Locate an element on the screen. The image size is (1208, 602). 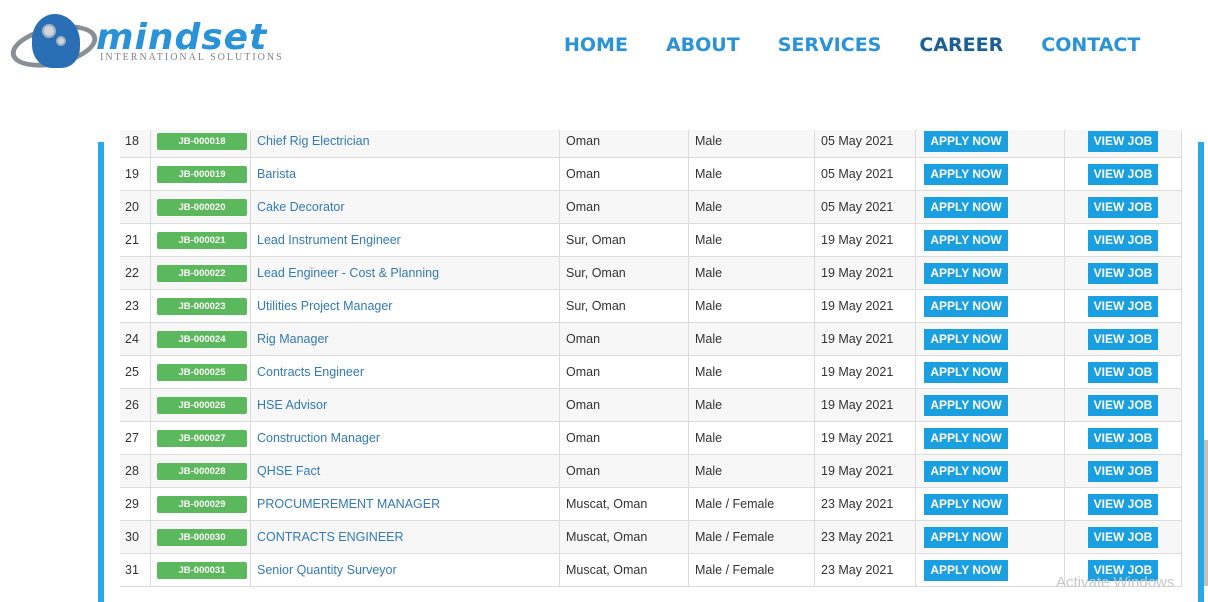
job-code-cell: JB-000022 is located at coordinates (200, 273).